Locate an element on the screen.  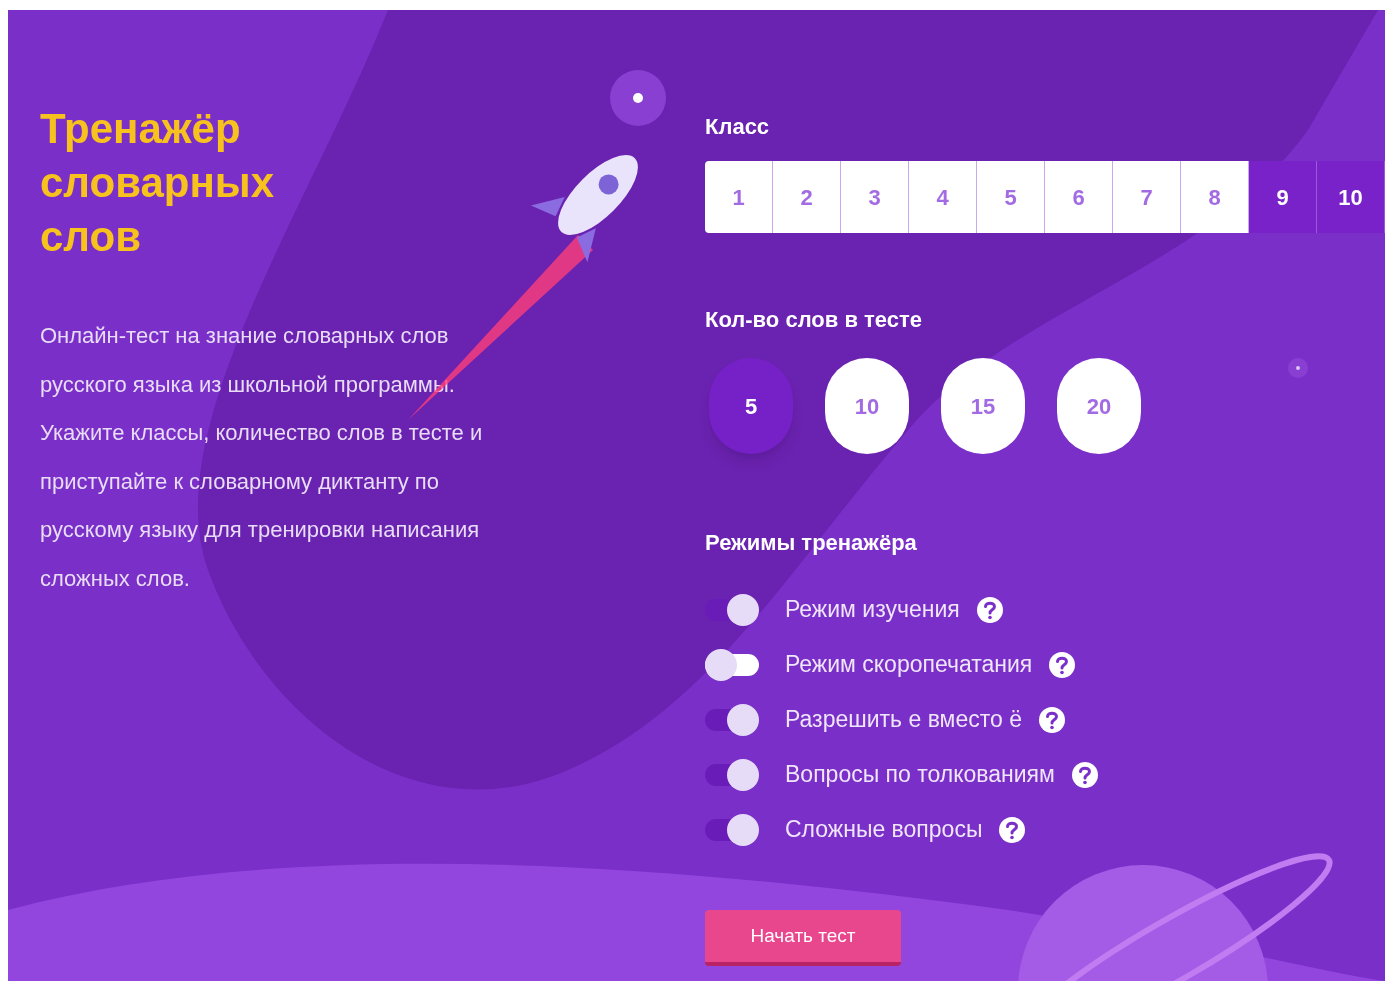
word-count-label: Кол-во слов в тесте is located at coordinates (814, 320).